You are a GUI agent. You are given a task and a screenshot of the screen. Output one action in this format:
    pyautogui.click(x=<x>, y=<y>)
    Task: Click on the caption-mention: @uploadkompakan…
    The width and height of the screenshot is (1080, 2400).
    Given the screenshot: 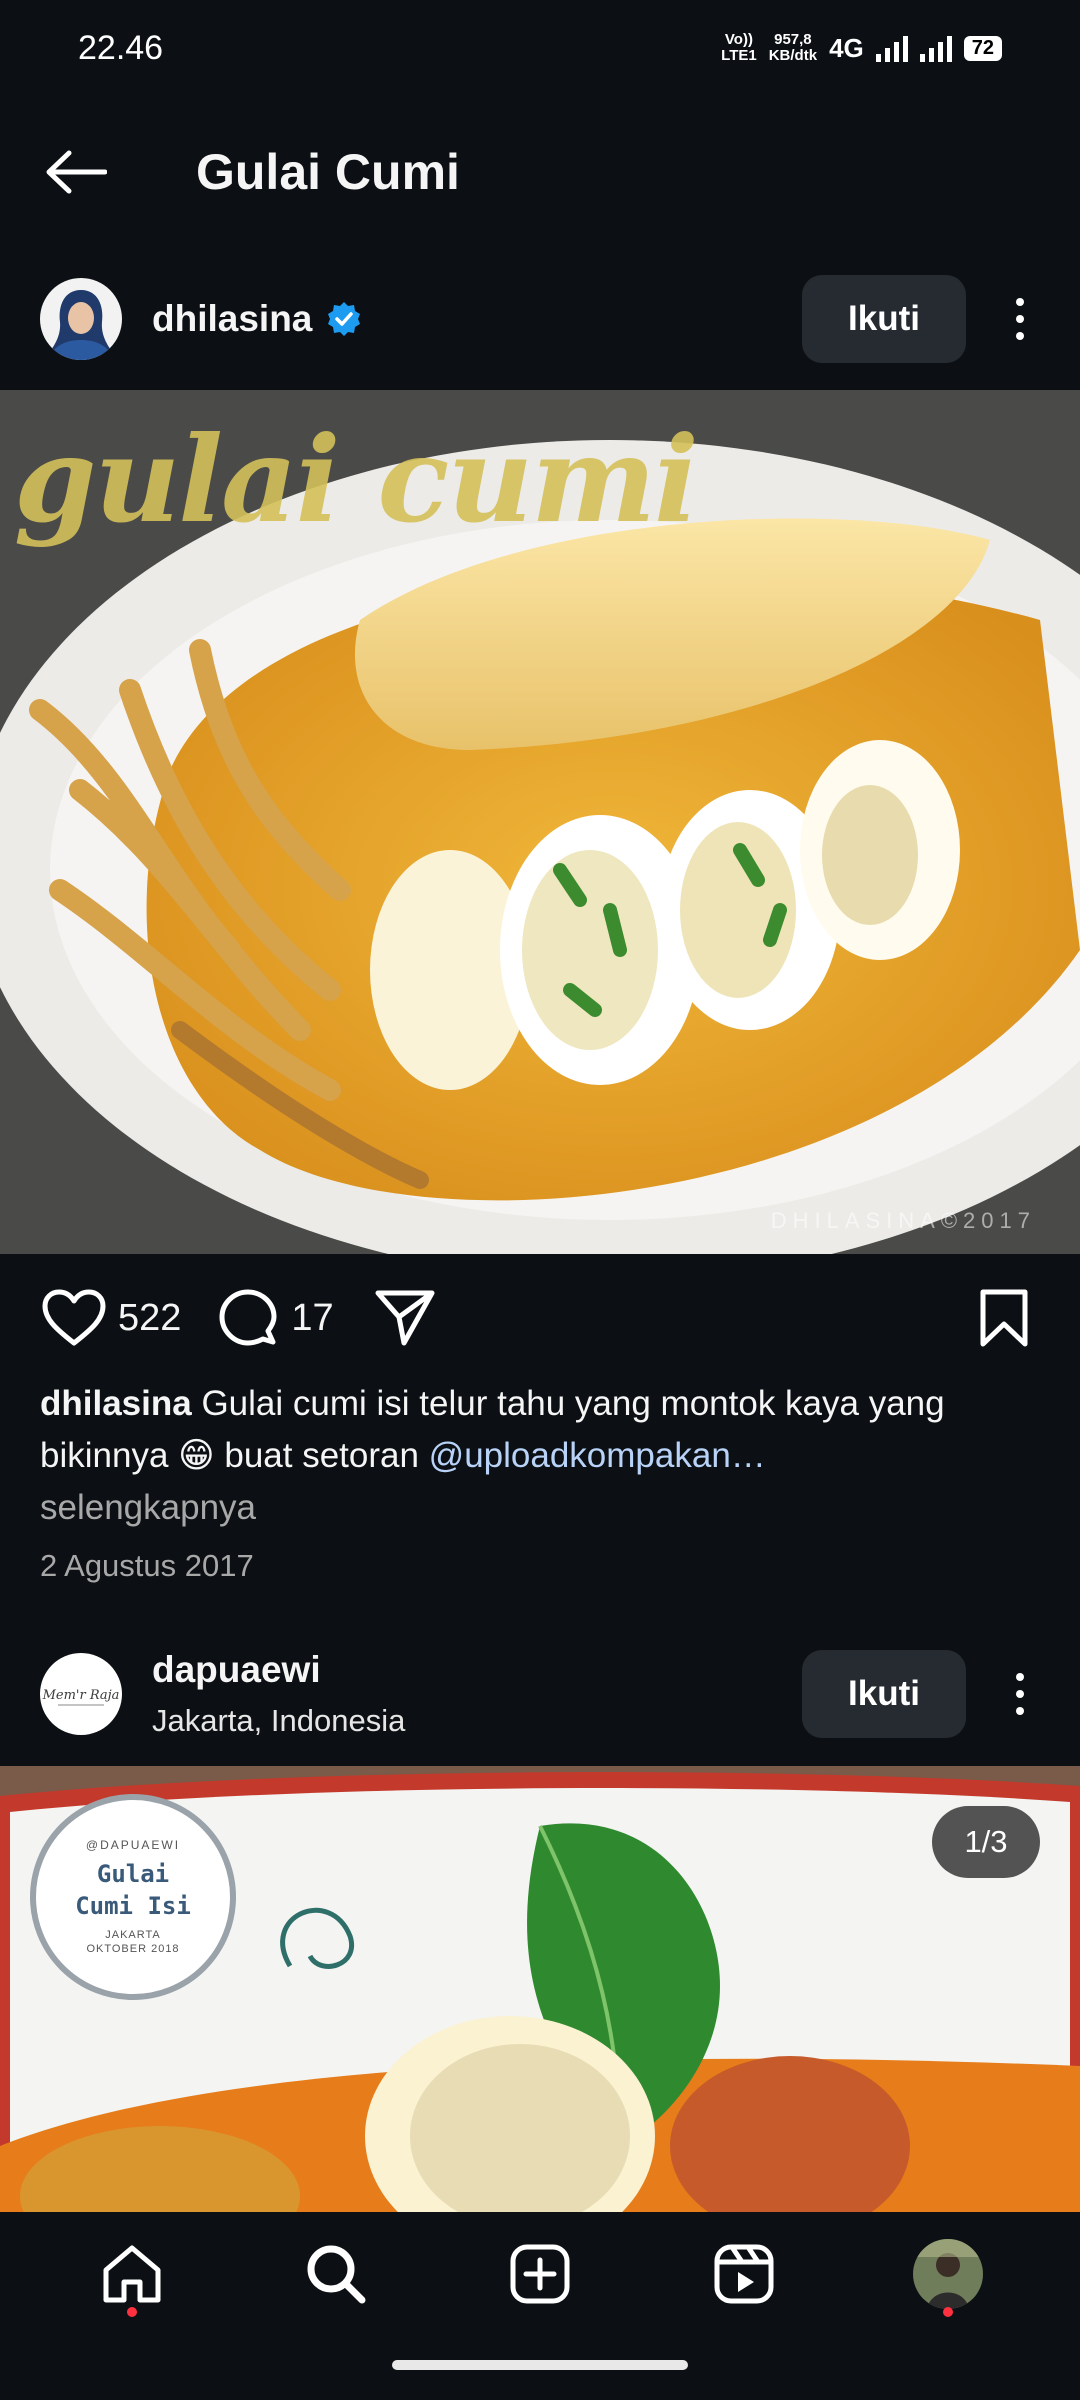 What is the action you would take?
    pyautogui.click(x=597, y=1455)
    